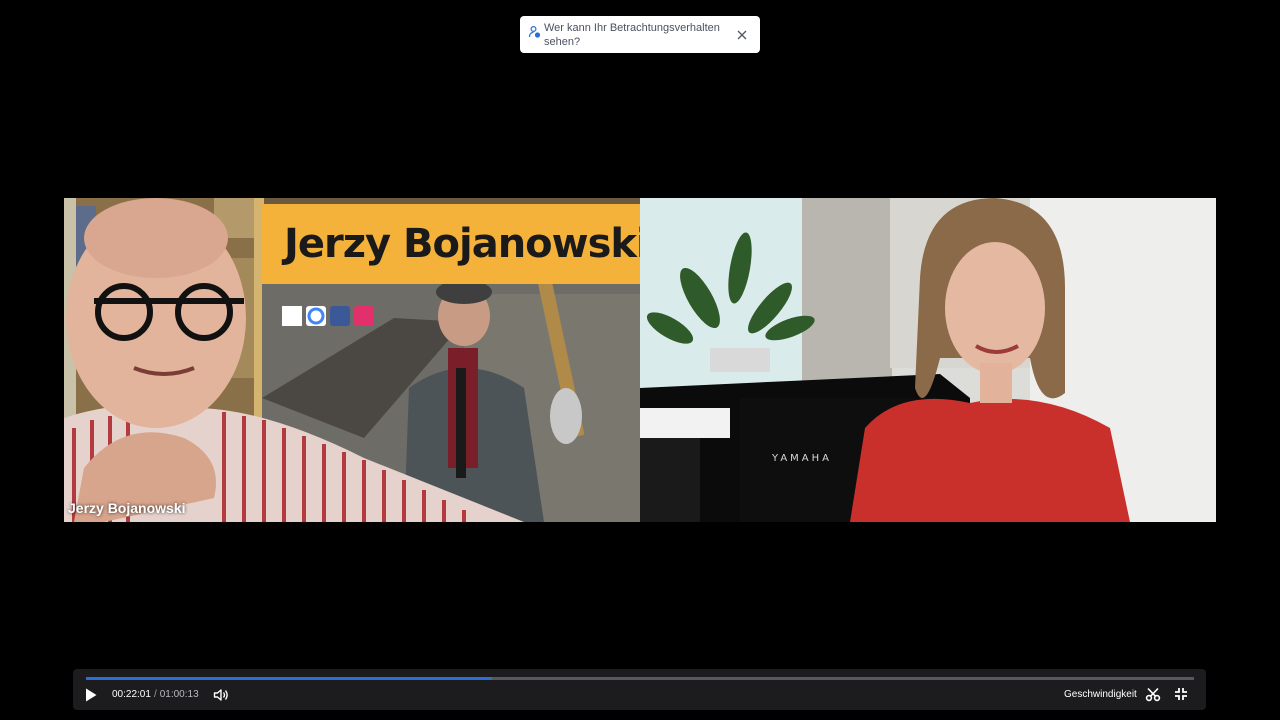 This screenshot has width=1280, height=720. What do you see at coordinates (1100, 694) in the screenshot?
I see `speed-button: Geschwindigkeit` at bounding box center [1100, 694].